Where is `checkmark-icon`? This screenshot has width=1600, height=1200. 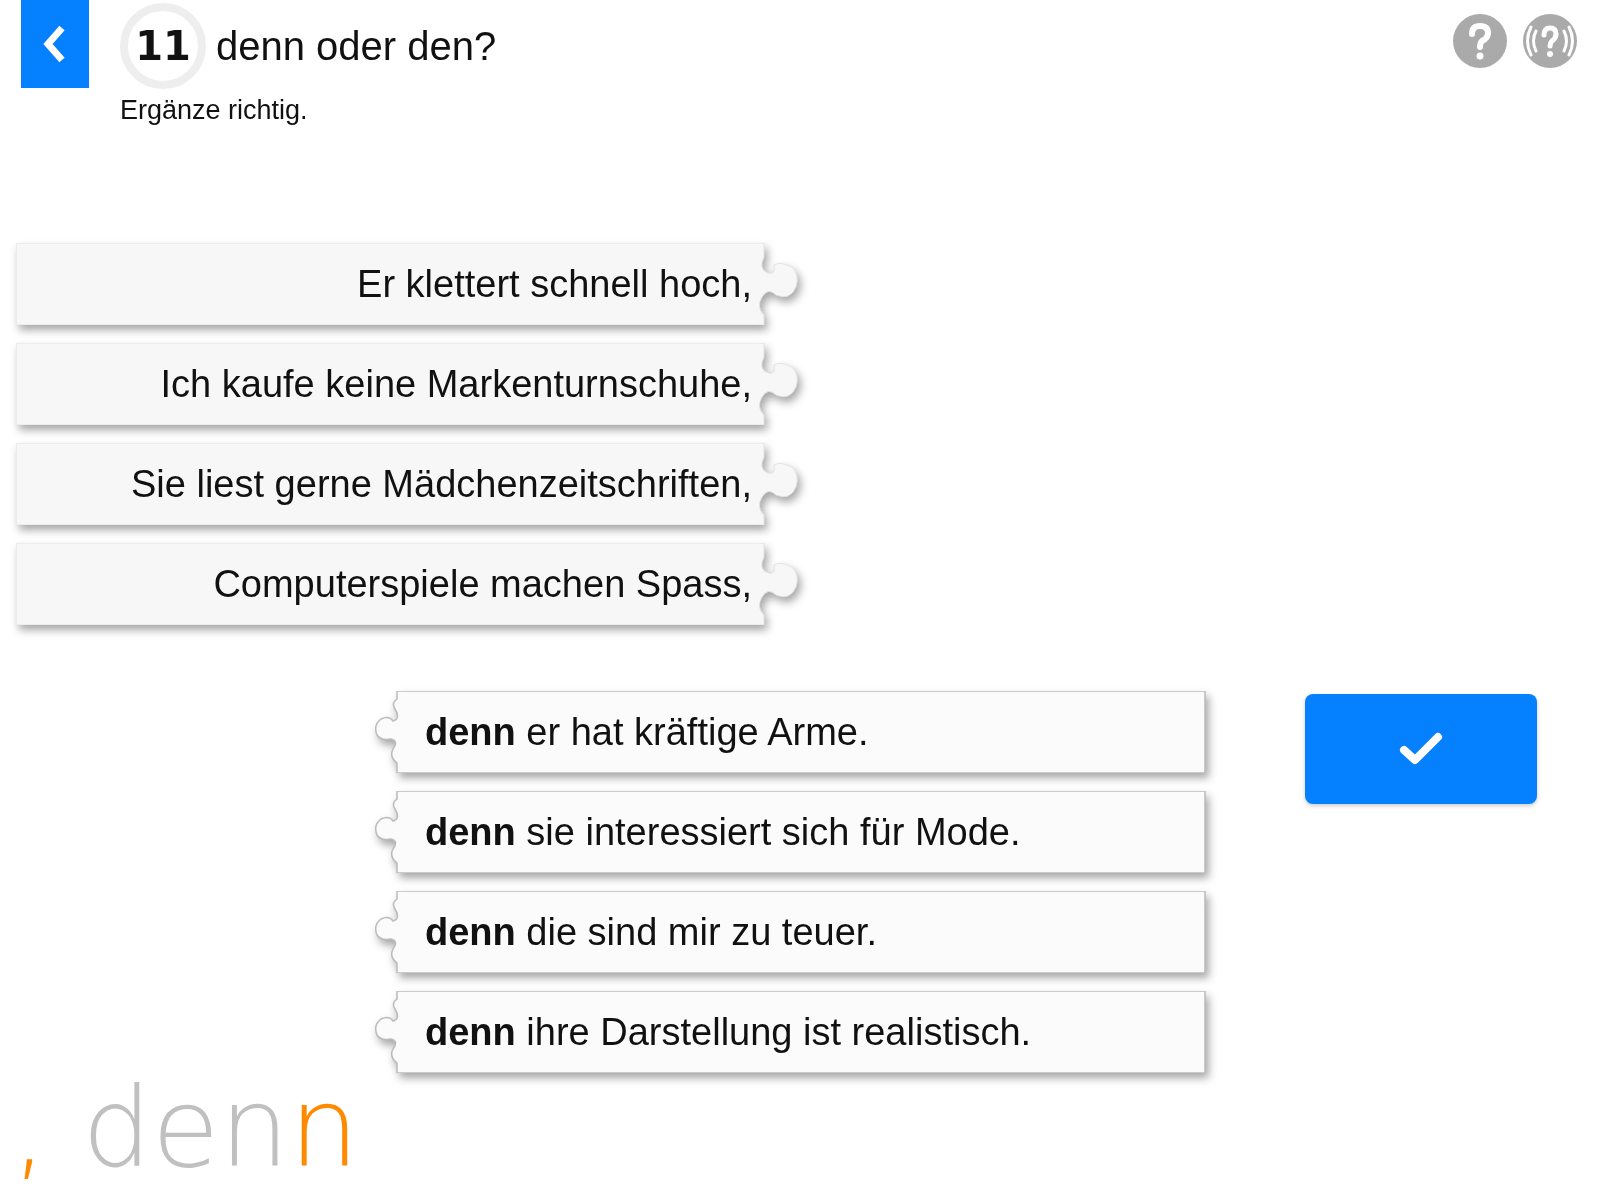
checkmark-icon is located at coordinates (1421, 749).